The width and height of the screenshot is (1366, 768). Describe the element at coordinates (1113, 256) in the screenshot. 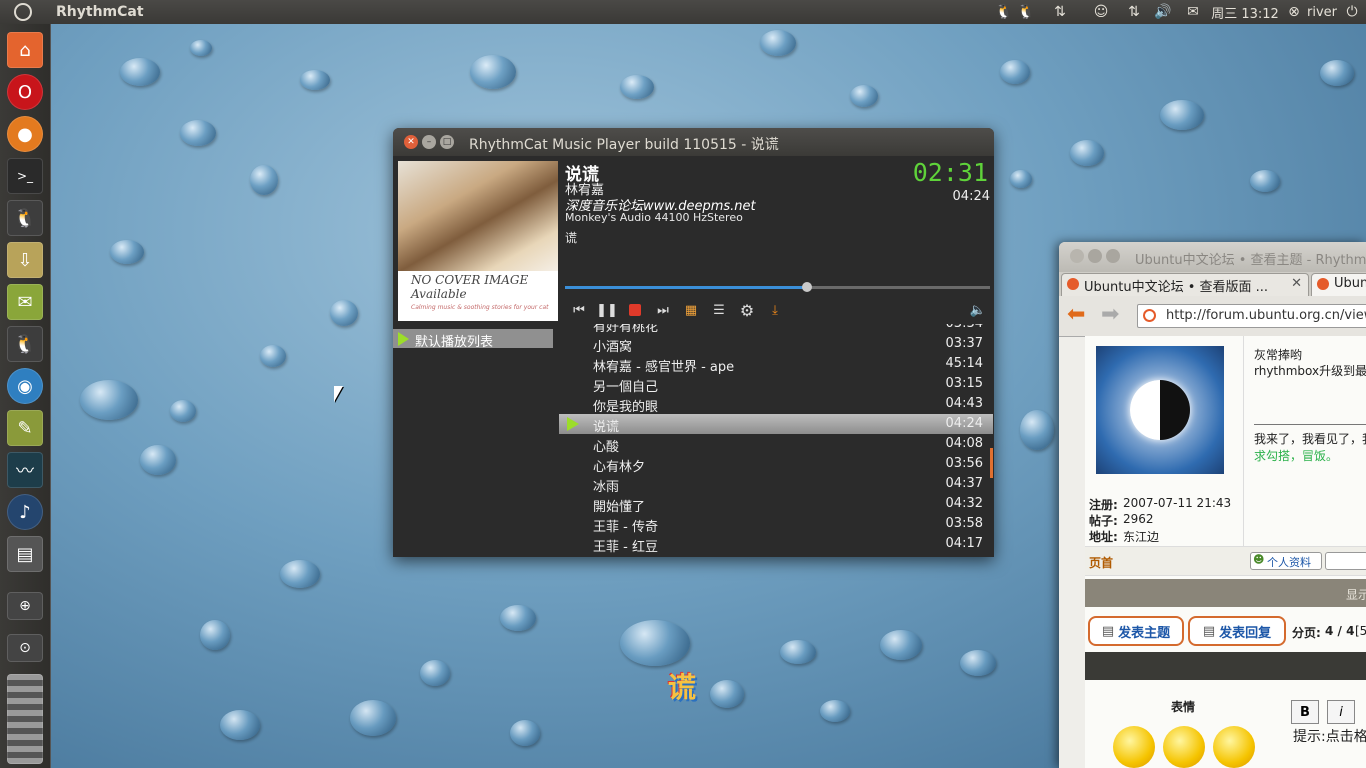

I see `maximize-window-icon` at that location.